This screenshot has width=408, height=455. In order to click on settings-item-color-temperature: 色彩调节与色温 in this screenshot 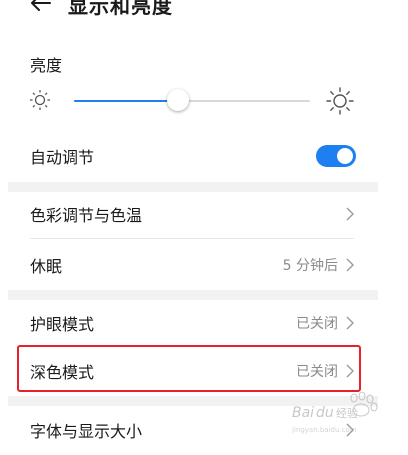, I will do `click(192, 214)`.